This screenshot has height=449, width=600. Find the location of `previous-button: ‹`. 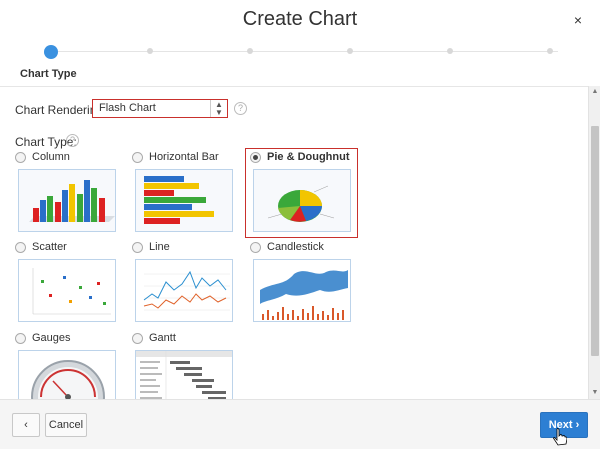

previous-button: ‹ is located at coordinates (26, 425).